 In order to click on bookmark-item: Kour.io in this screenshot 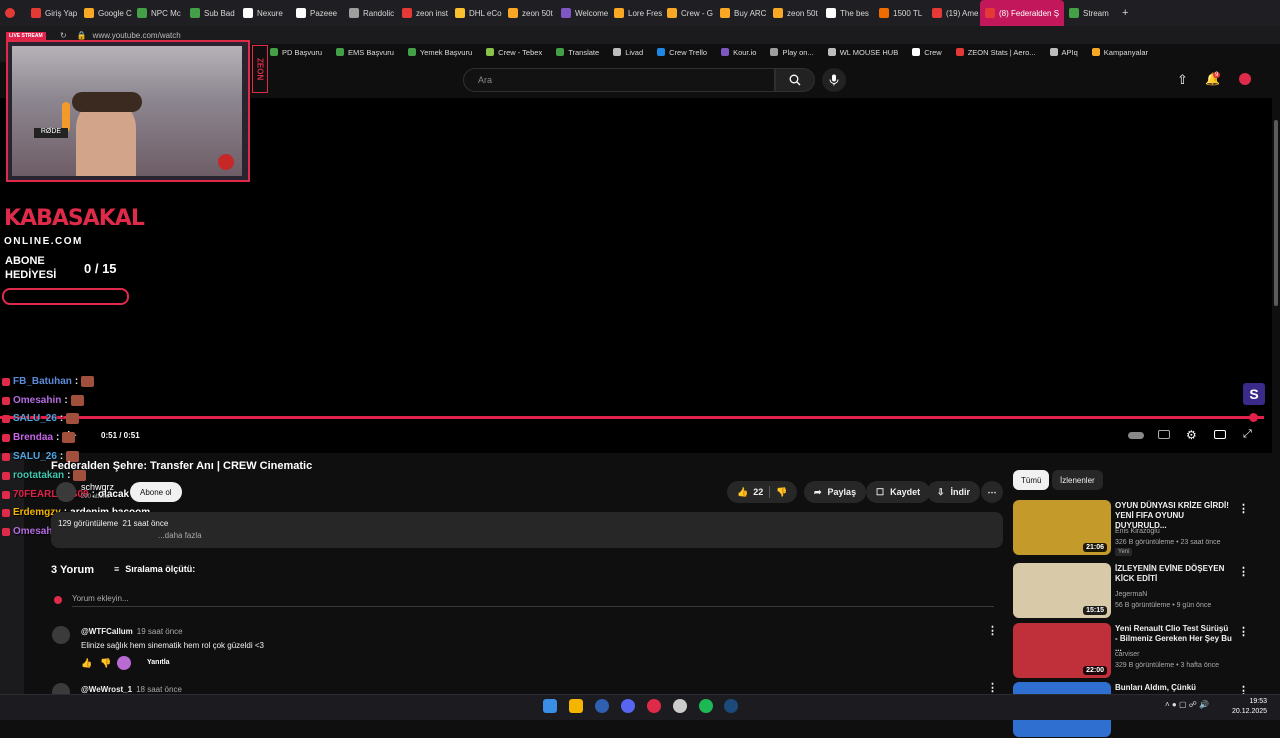, I will do `click(738, 52)`.